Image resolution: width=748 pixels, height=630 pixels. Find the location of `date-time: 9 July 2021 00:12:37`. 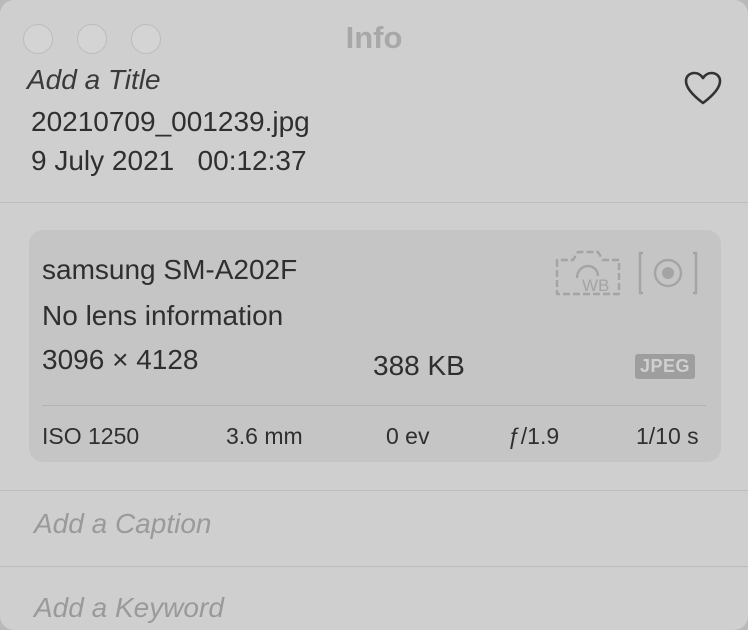

date-time: 9 July 2021 00:12:37 is located at coordinates (169, 160).